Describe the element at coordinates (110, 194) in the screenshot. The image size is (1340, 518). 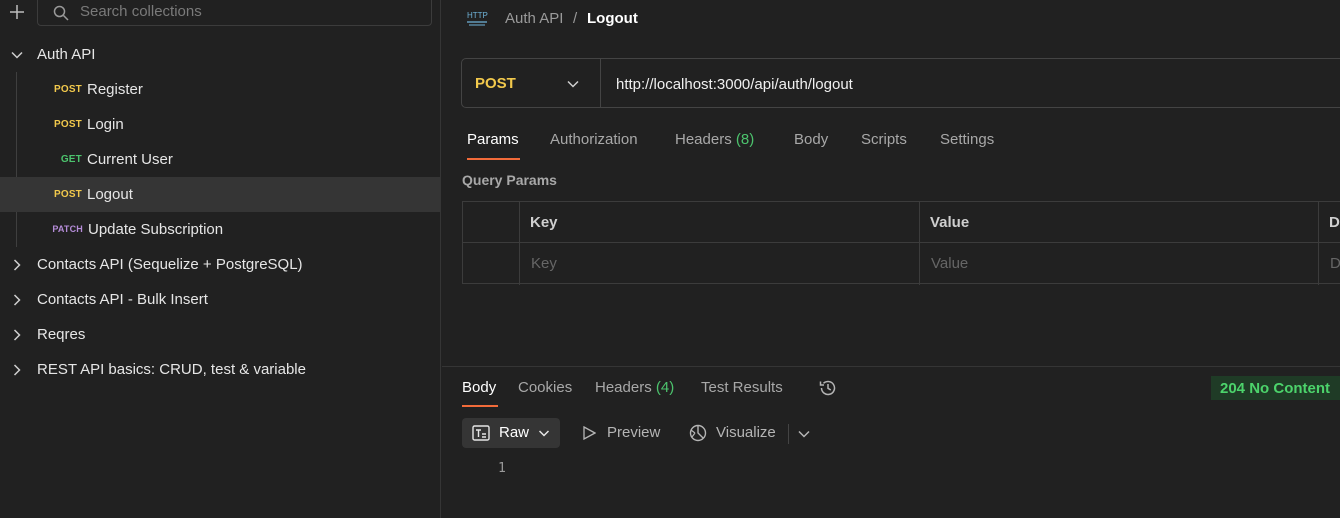
I see `request-label: Logout` at that location.